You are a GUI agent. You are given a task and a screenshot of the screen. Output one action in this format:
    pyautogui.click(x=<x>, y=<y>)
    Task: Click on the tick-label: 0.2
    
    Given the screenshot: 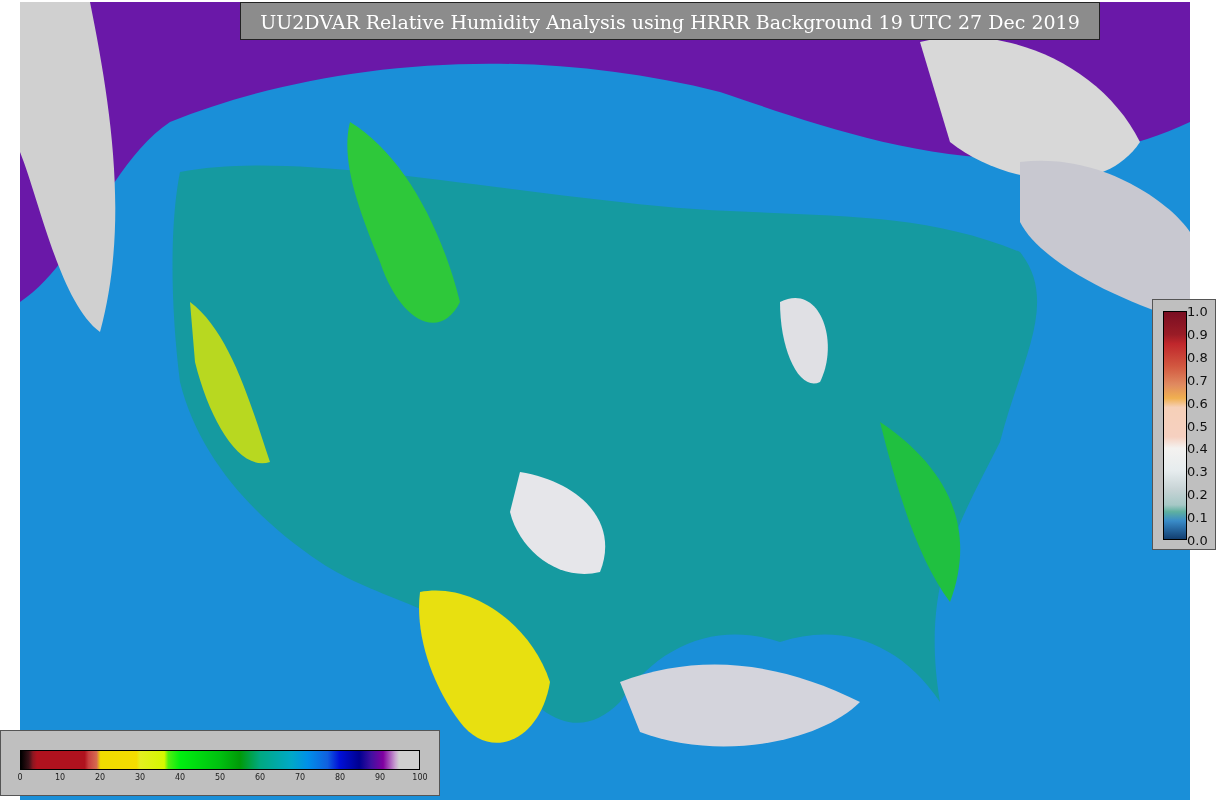 What is the action you would take?
    pyautogui.click(x=1197, y=494)
    